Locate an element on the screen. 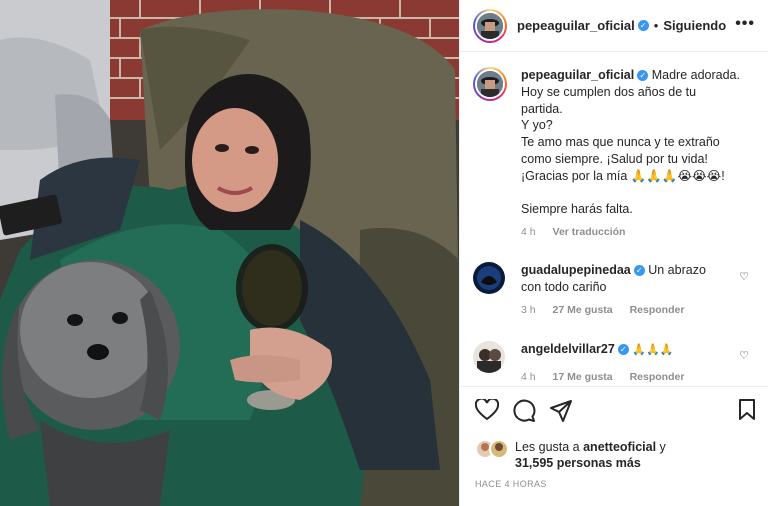  comment-meta: 3 h 27 Me gusta Responder is located at coordinates (636, 310).